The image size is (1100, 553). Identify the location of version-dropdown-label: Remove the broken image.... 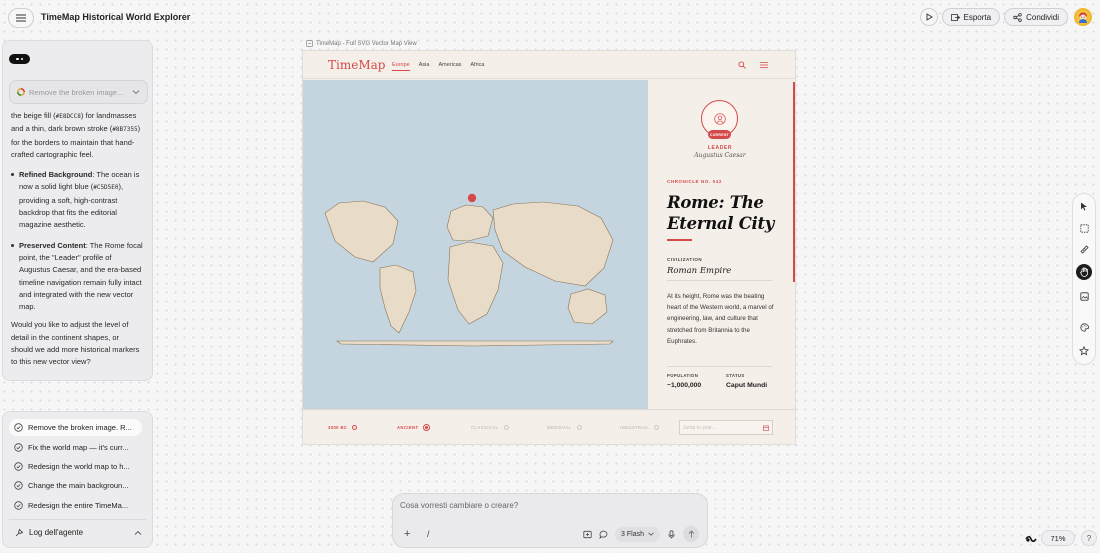
(76, 92).